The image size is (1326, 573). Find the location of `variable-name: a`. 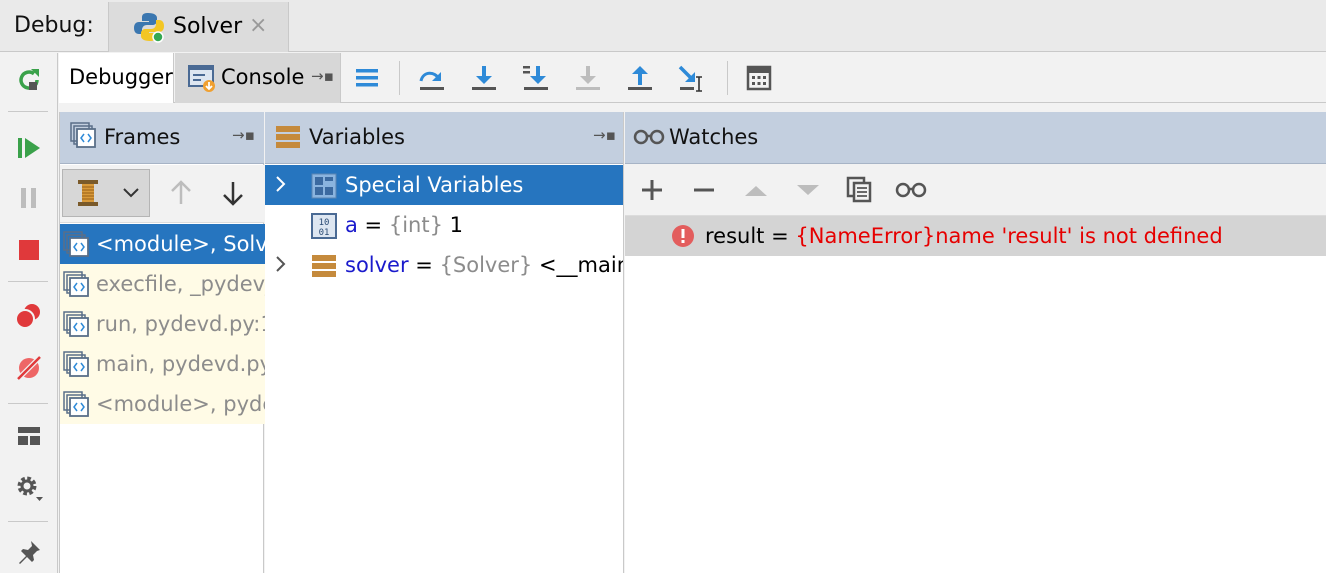

variable-name: a is located at coordinates (351, 225).